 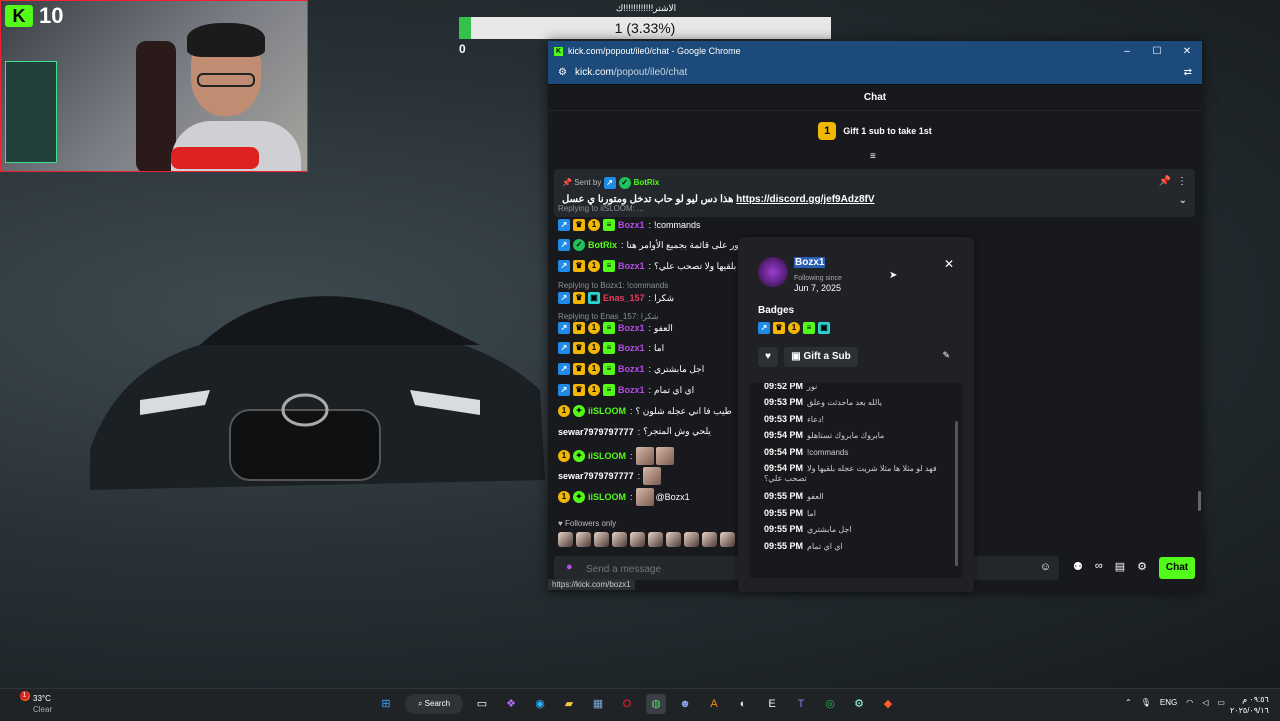 I want to click on gift-sub-button: ▣ Gift a Sub, so click(x=821, y=357).